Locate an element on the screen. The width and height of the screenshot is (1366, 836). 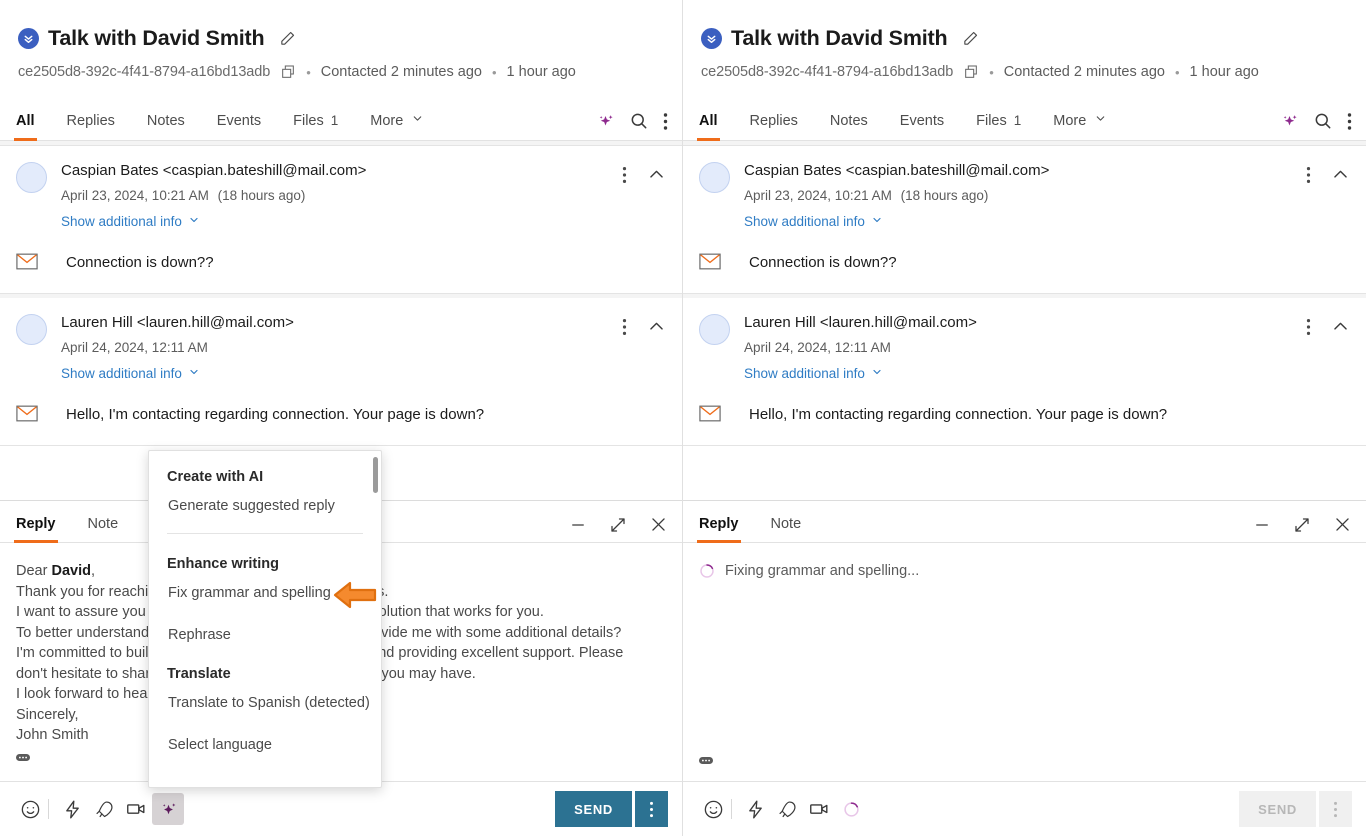
ai-menu-item-rephrase: Rephrase is located at coordinates (265, 635).